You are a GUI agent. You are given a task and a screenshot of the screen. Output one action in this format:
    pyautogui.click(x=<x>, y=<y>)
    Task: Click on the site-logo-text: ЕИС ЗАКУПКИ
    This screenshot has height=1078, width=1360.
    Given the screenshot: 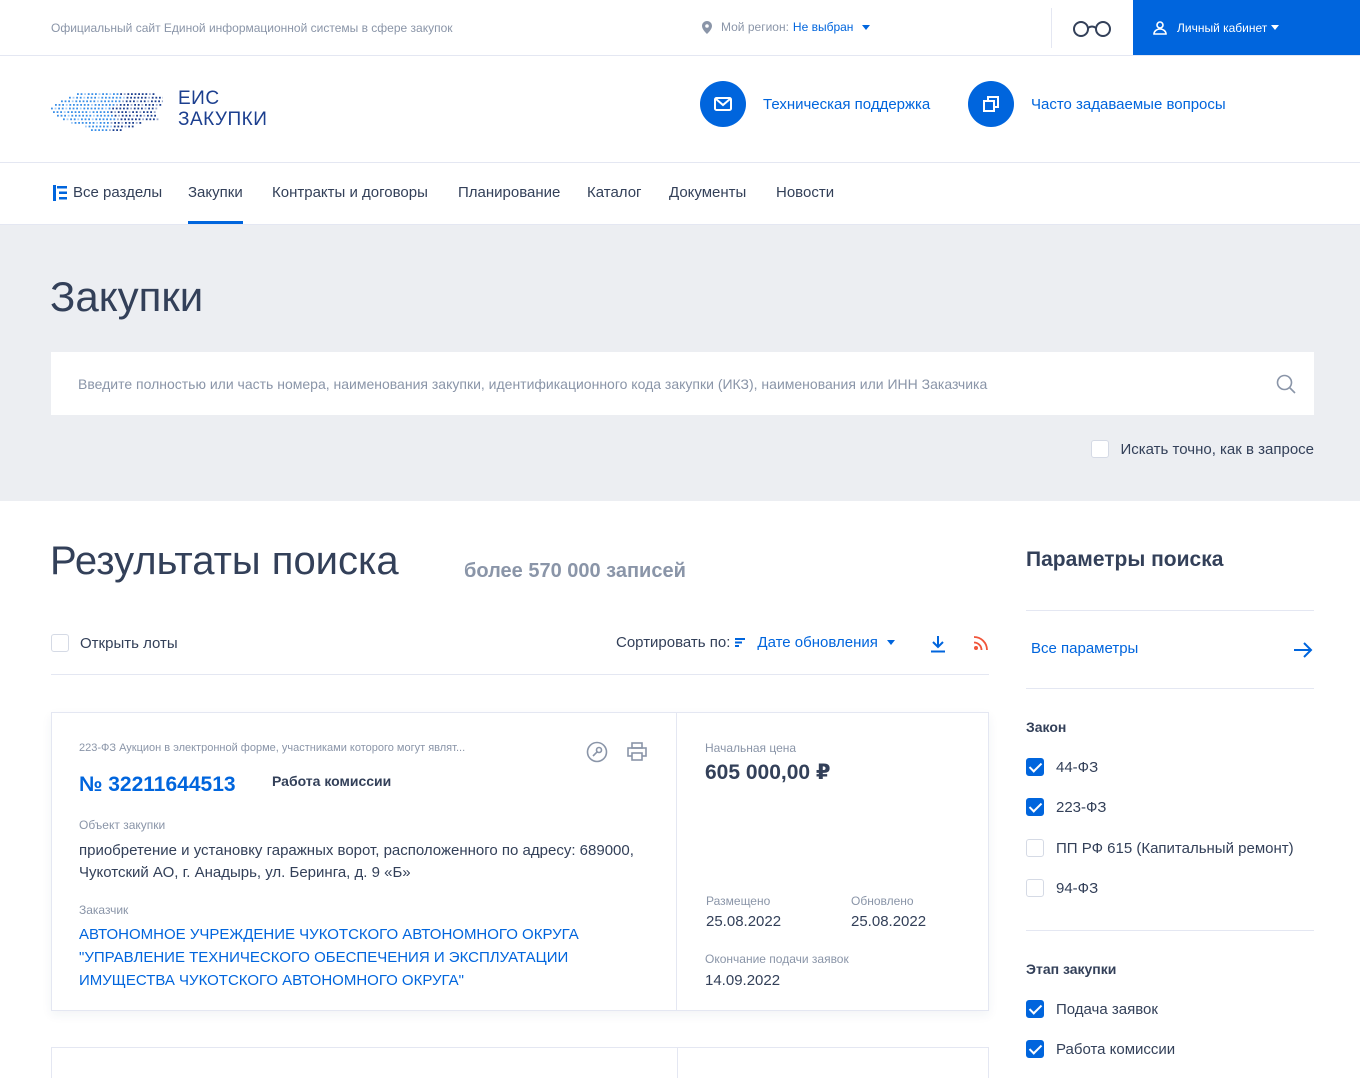 What is the action you would take?
    pyautogui.click(x=222, y=109)
    